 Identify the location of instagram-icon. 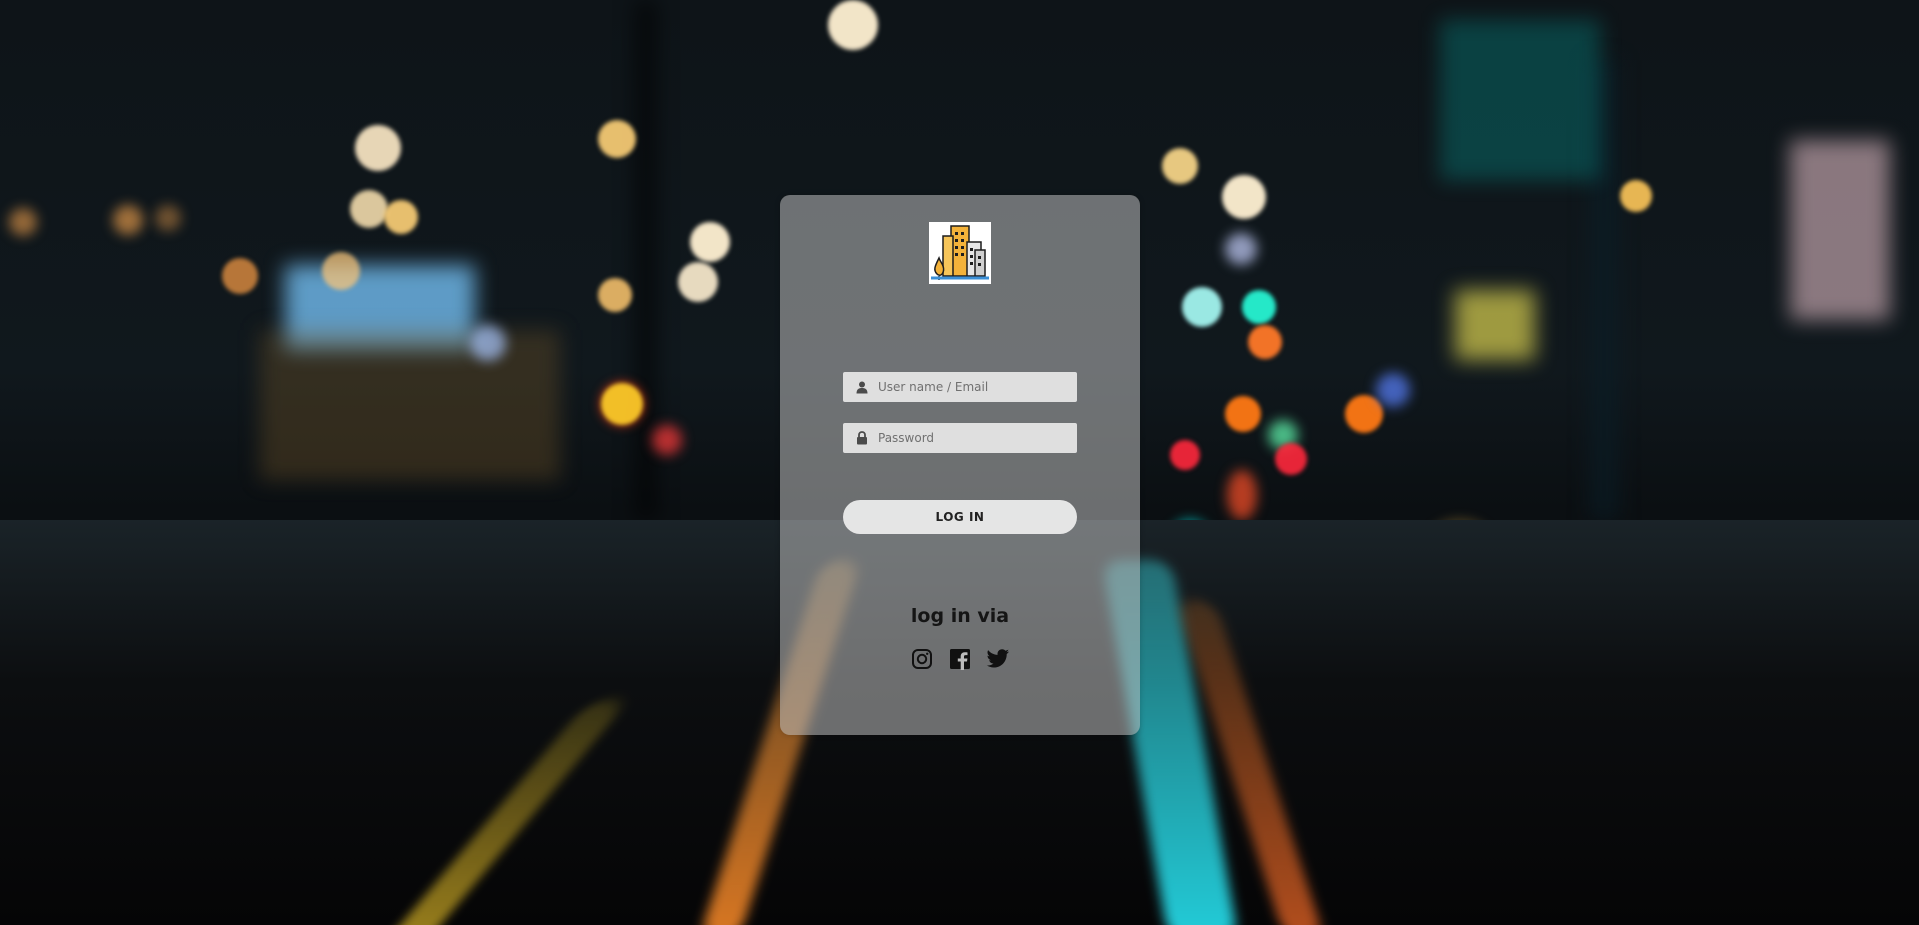
(922, 659).